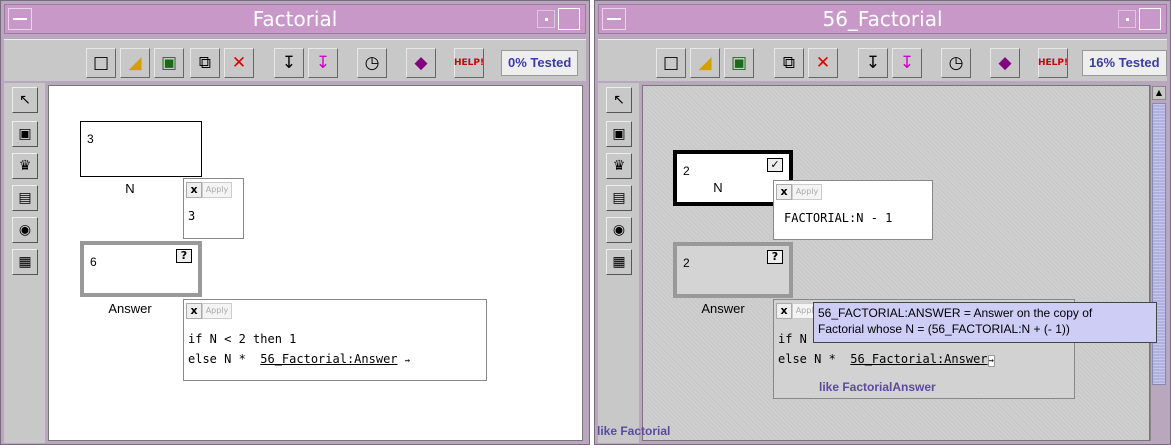 Image resolution: width=1171 pixels, height=445 pixels. What do you see at coordinates (838, 218) in the screenshot?
I see `formula-n-text: FACTORIAL:N - 1` at bounding box center [838, 218].